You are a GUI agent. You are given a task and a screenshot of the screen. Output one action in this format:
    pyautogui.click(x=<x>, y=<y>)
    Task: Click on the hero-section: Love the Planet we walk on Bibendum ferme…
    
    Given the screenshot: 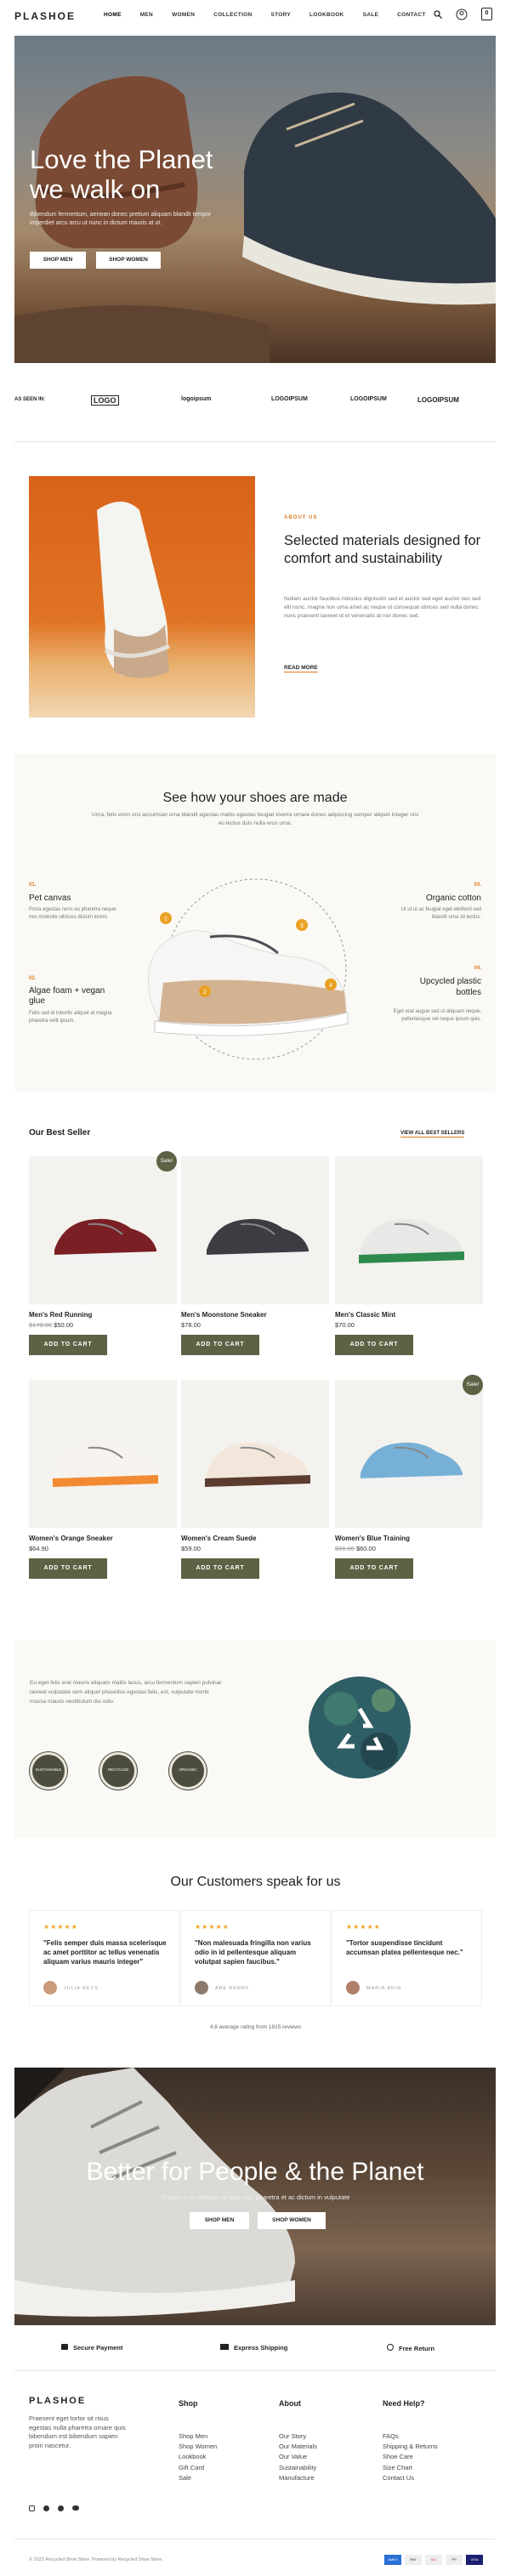 What is the action you would take?
    pyautogui.click(x=255, y=200)
    